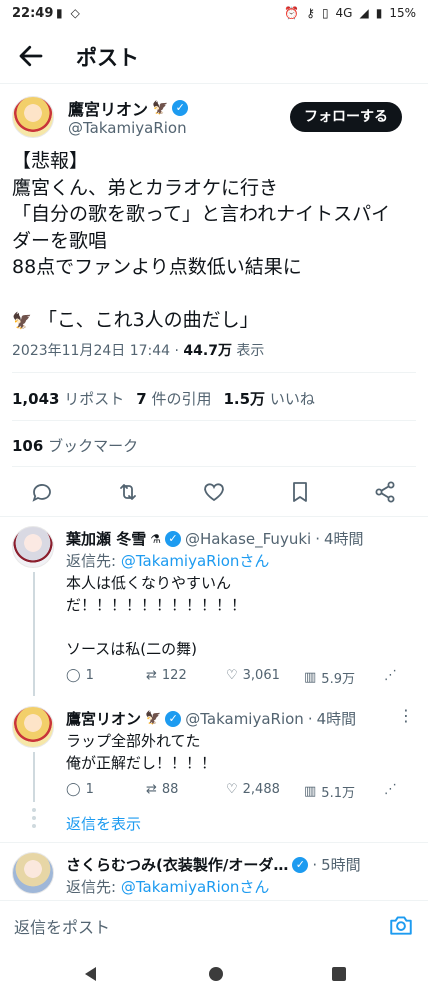 This screenshot has height=999, width=428. What do you see at coordinates (73, 675) in the screenshot?
I see `reply-icon: ◯` at bounding box center [73, 675].